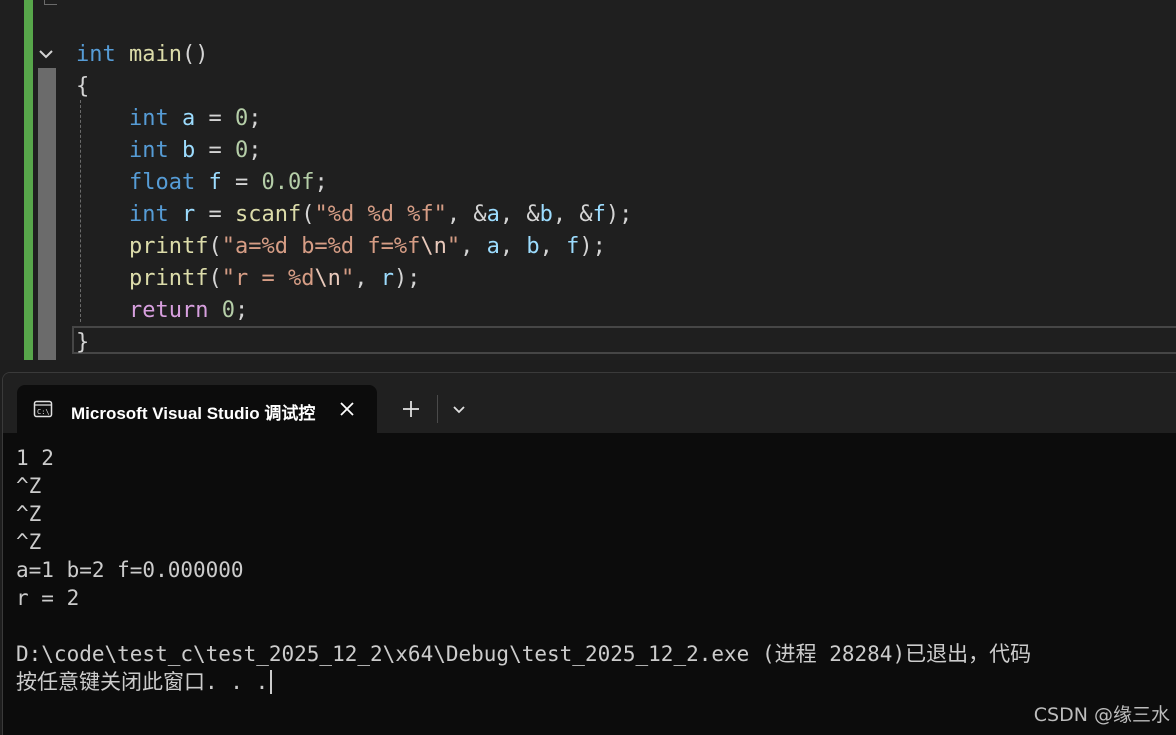 This screenshot has width=1176, height=735. I want to click on code-token: 0.0f, so click(288, 182).